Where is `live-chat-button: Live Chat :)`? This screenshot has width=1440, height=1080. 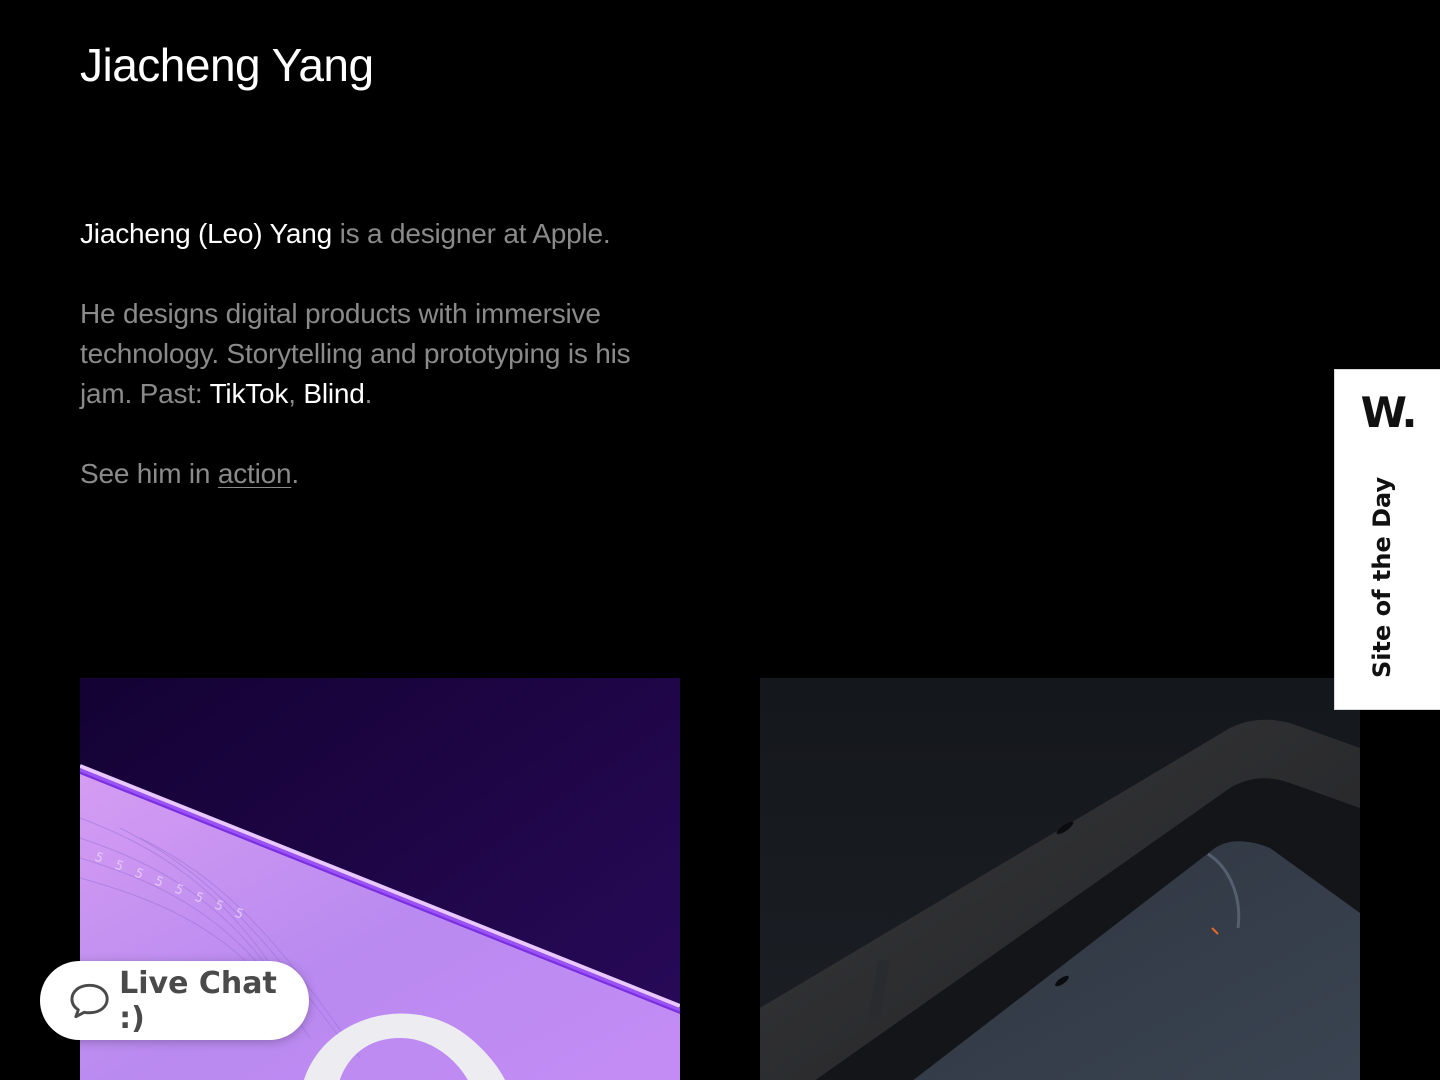
live-chat-button: Live Chat :) is located at coordinates (174, 1000).